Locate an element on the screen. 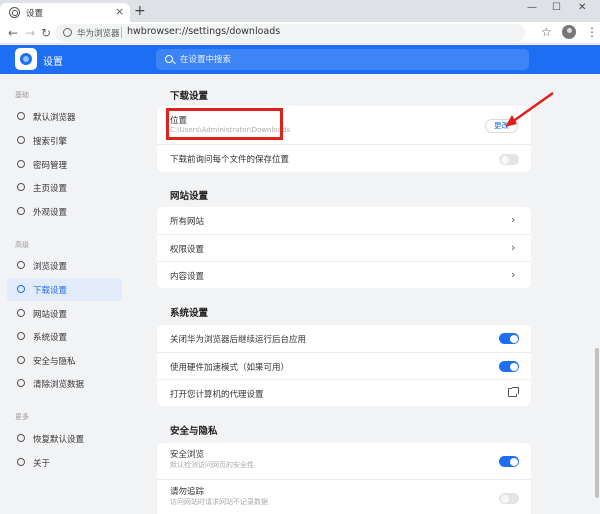 This screenshot has height=514, width=600. chevron-right-icon: › is located at coordinates (513, 219).